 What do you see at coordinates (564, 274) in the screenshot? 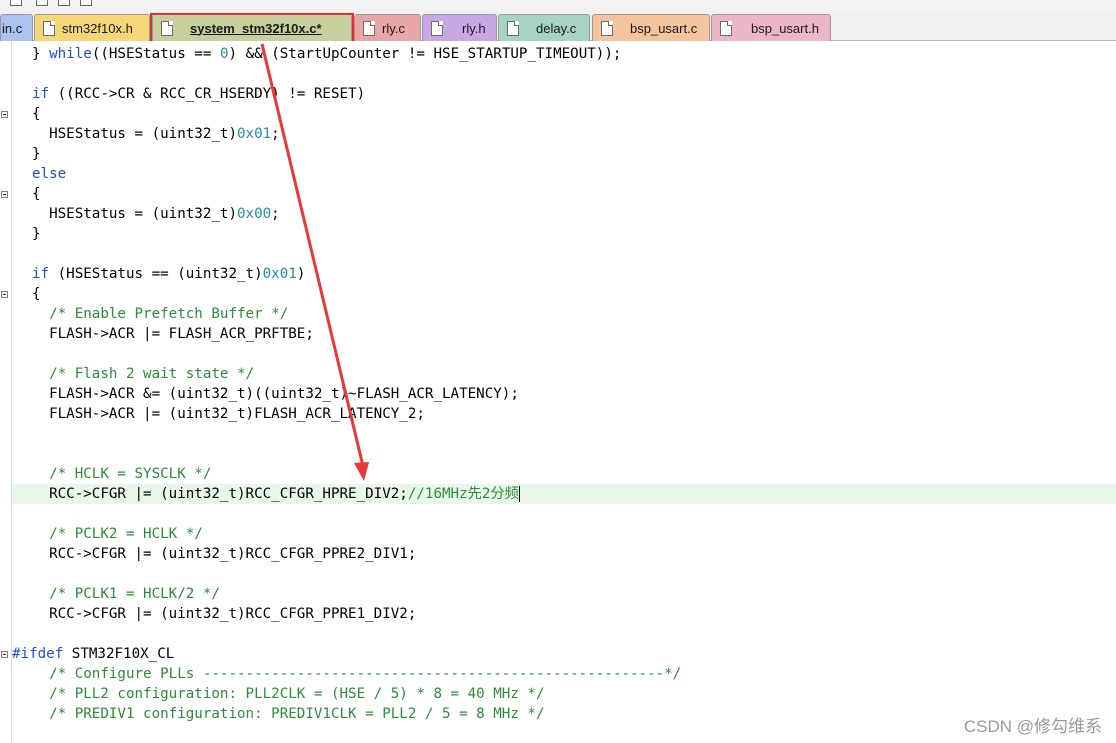
I see `code-line: if (HSEStatus == (uint32_t)0x01)` at bounding box center [564, 274].